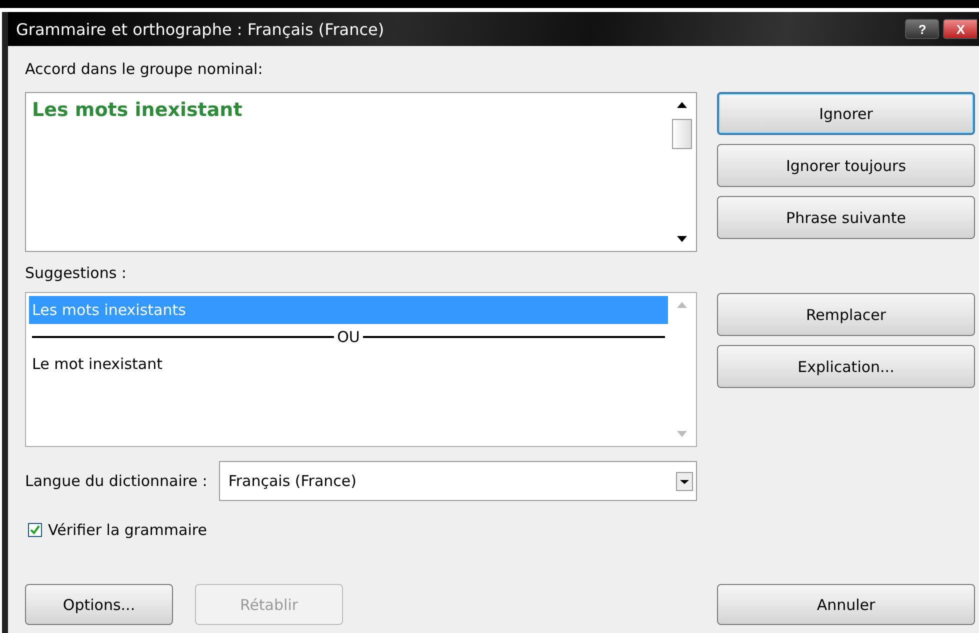 The image size is (979, 633). I want to click on suggestions-label: Suggestions :, so click(76, 273).